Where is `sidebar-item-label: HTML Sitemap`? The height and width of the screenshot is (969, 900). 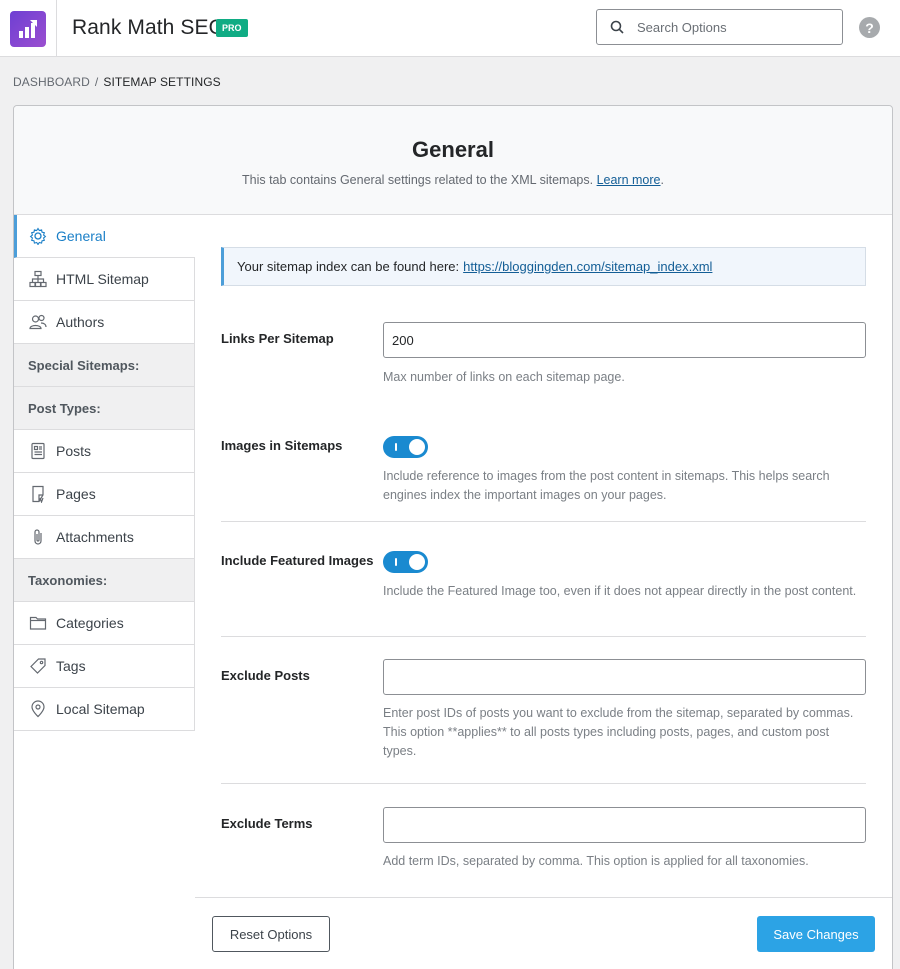
sidebar-item-label: HTML Sitemap is located at coordinates (102, 279).